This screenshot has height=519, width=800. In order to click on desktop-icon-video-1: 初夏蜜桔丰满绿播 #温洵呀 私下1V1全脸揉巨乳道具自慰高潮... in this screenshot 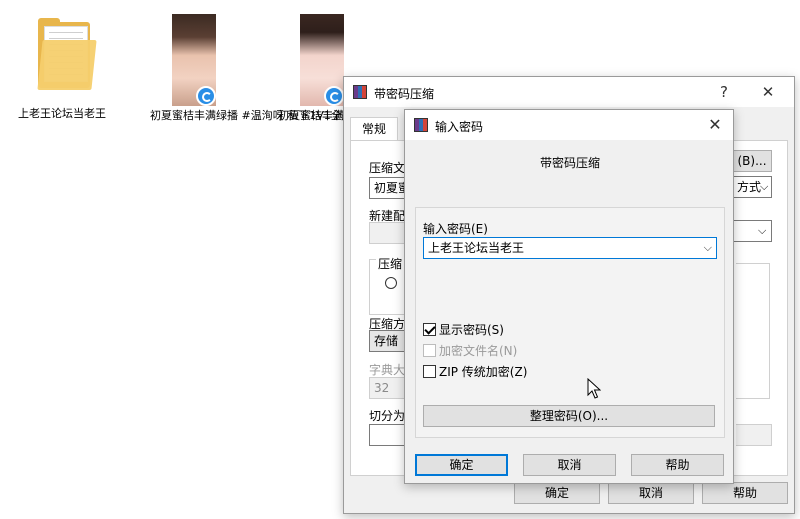, I will do `click(303, 68)`.